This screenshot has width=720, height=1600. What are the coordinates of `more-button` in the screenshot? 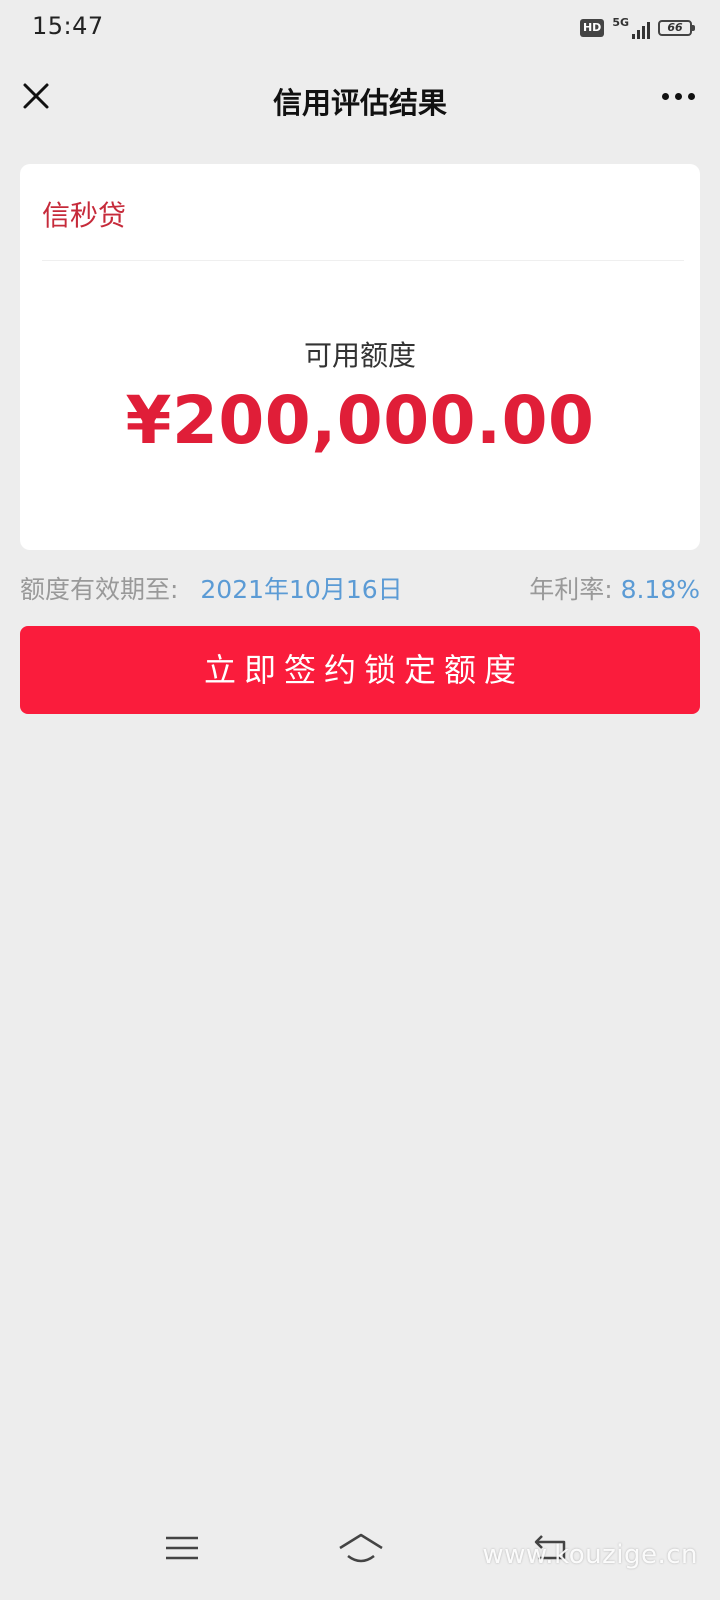 It's located at (678, 96).